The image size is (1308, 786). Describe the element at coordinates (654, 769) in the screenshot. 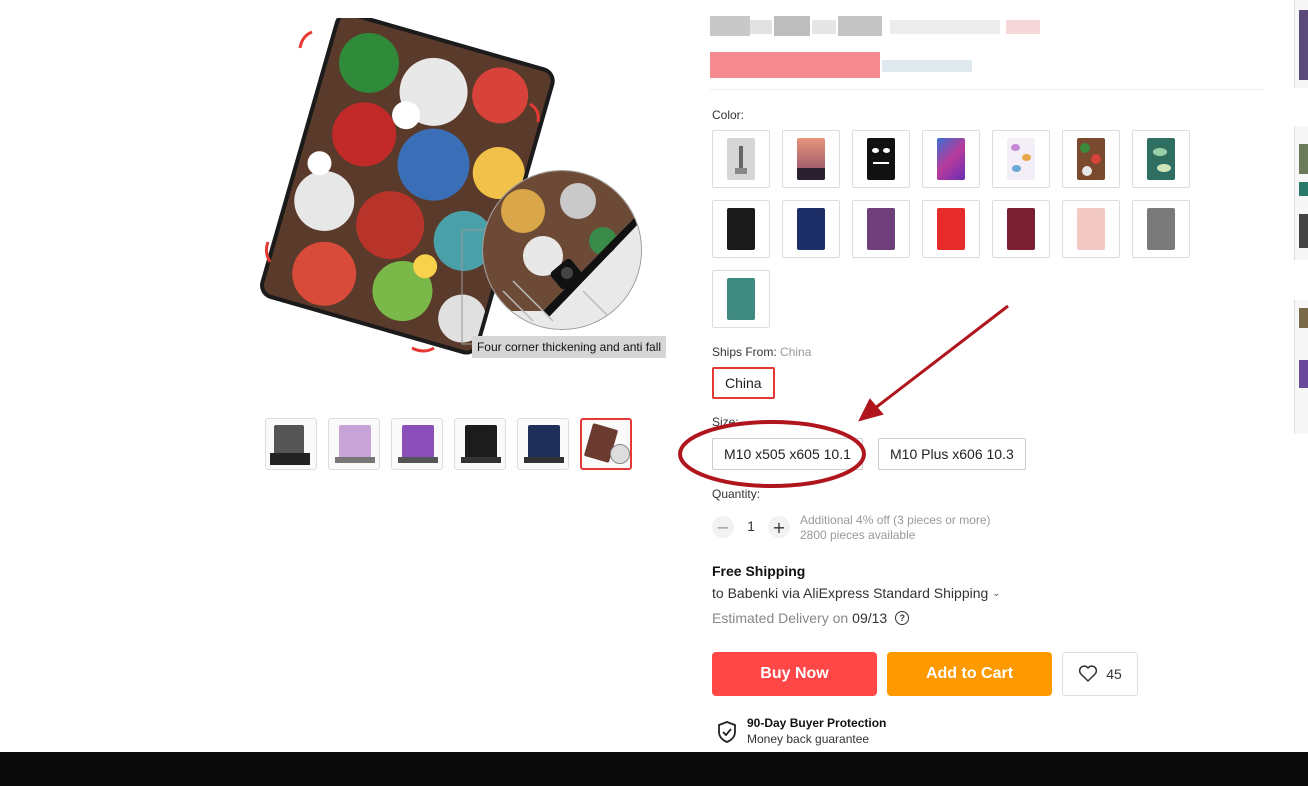

I see `taskbar` at that location.